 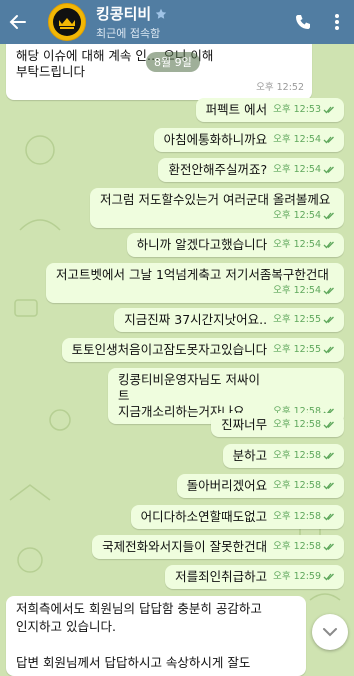 I want to click on message-text: 저그럼 저도할수있는거 여러군대 올려볼께요, so click(x=215, y=199).